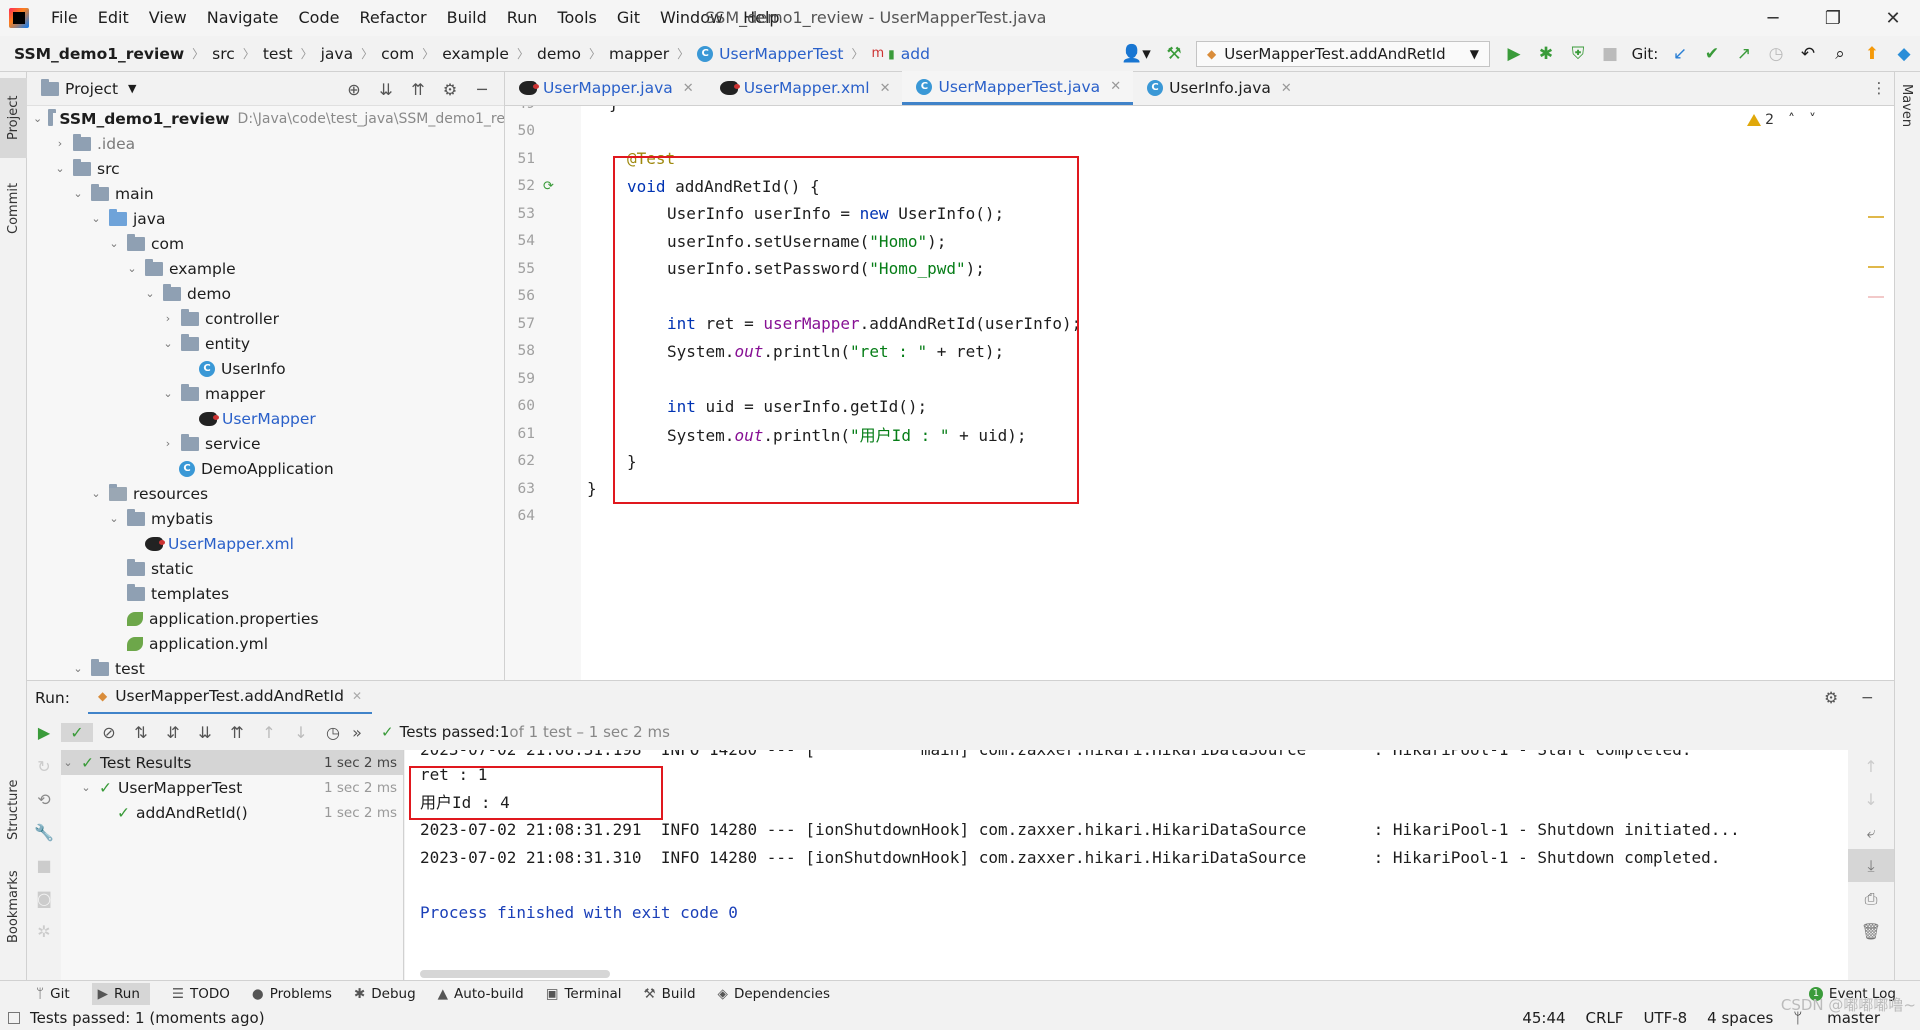  Describe the element at coordinates (265, 618) in the screenshot. I see `tree-item-application-properties: application.properties` at that location.